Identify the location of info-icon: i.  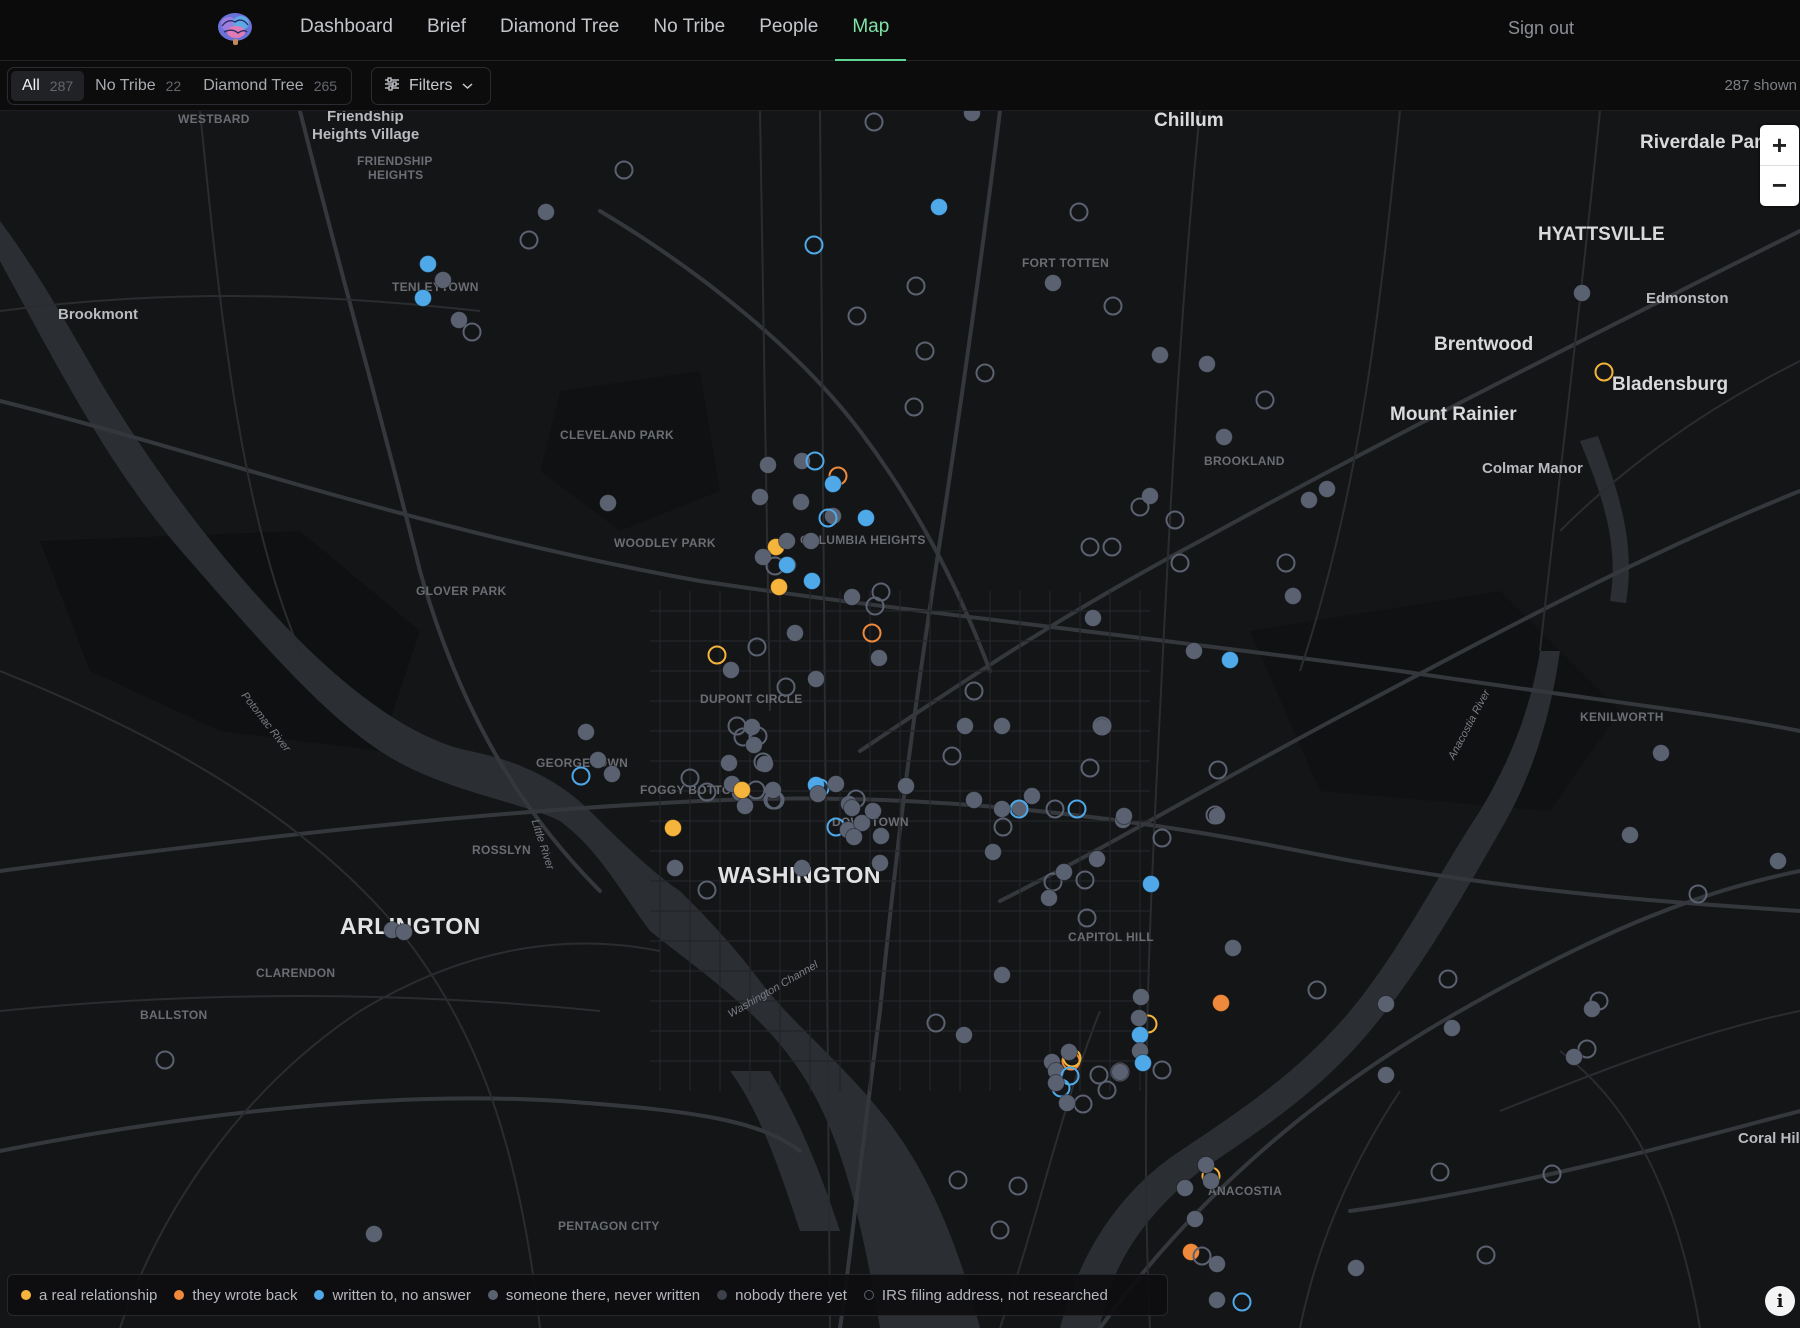
(1780, 1301).